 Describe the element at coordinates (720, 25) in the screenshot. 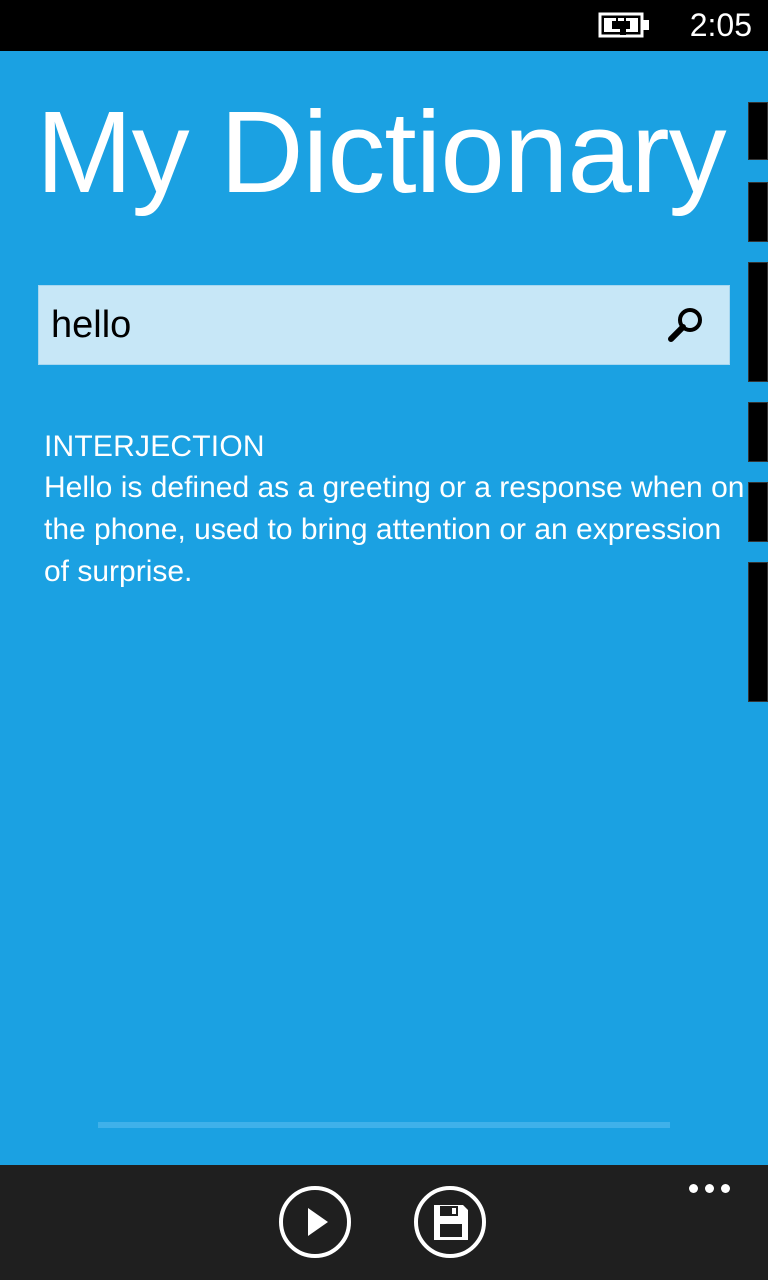

I see `status-time: 2:05` at that location.